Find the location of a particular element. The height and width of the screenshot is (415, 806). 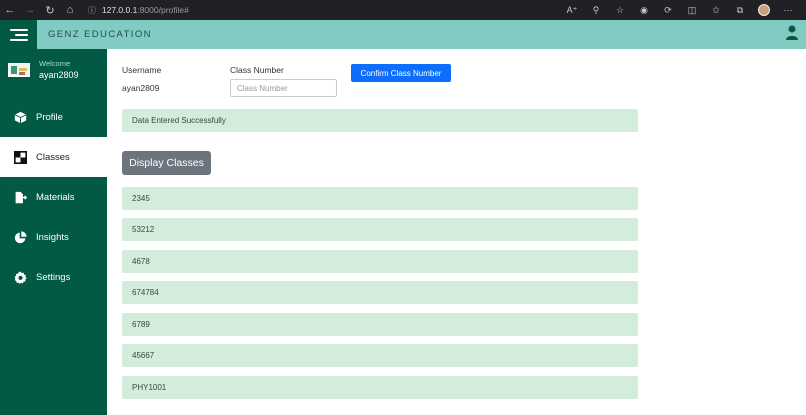

sidebar-item-label: Insights is located at coordinates (52, 237).